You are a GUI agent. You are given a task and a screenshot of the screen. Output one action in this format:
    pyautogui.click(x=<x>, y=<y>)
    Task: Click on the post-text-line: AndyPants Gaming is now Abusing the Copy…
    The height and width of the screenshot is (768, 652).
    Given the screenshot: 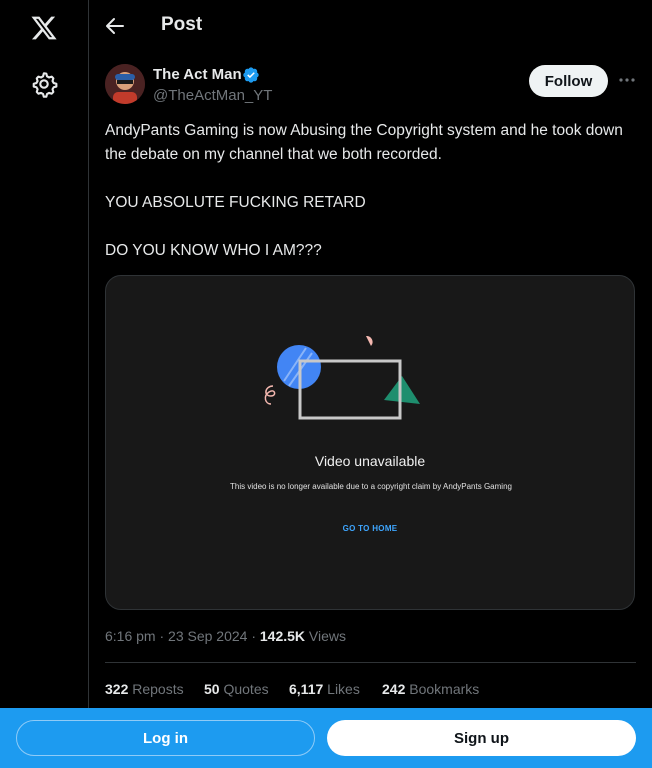 What is the action you would take?
    pyautogui.click(x=364, y=142)
    